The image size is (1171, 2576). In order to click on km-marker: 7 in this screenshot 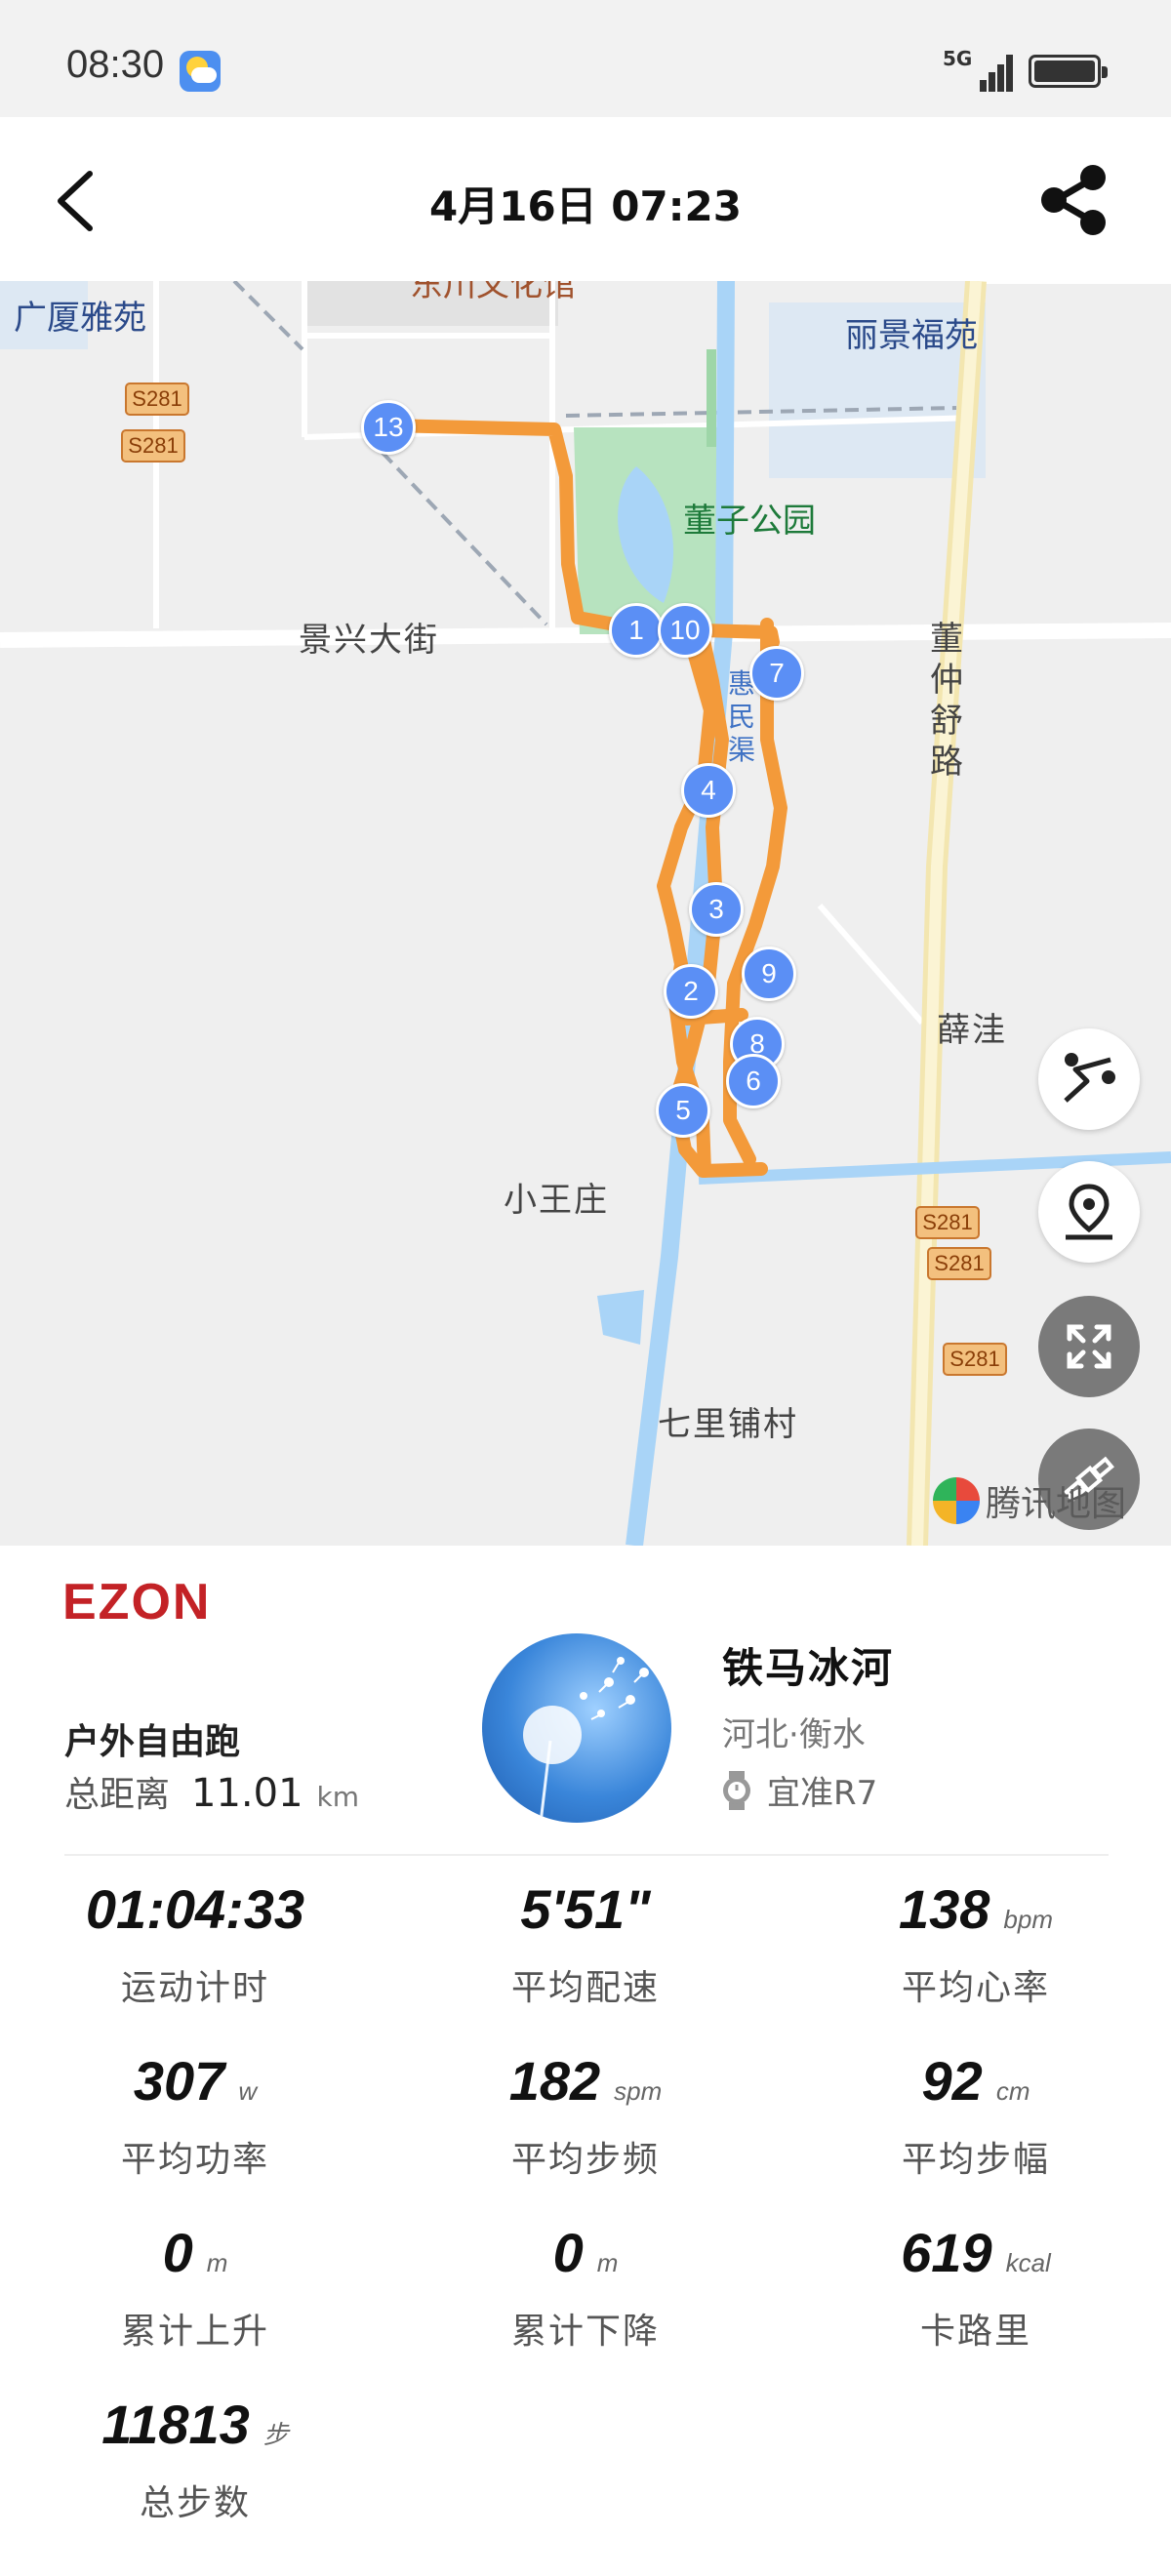, I will do `click(776, 673)`.